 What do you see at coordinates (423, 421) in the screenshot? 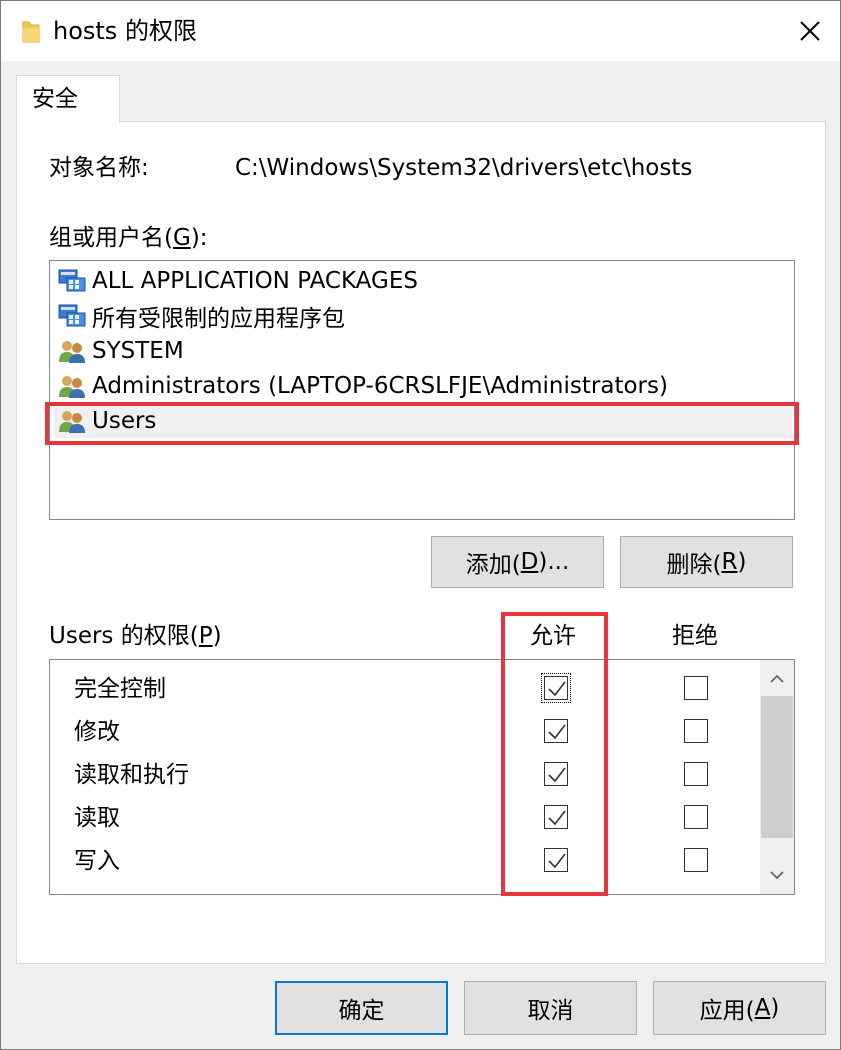
I see `list-item-selected: Users` at bounding box center [423, 421].